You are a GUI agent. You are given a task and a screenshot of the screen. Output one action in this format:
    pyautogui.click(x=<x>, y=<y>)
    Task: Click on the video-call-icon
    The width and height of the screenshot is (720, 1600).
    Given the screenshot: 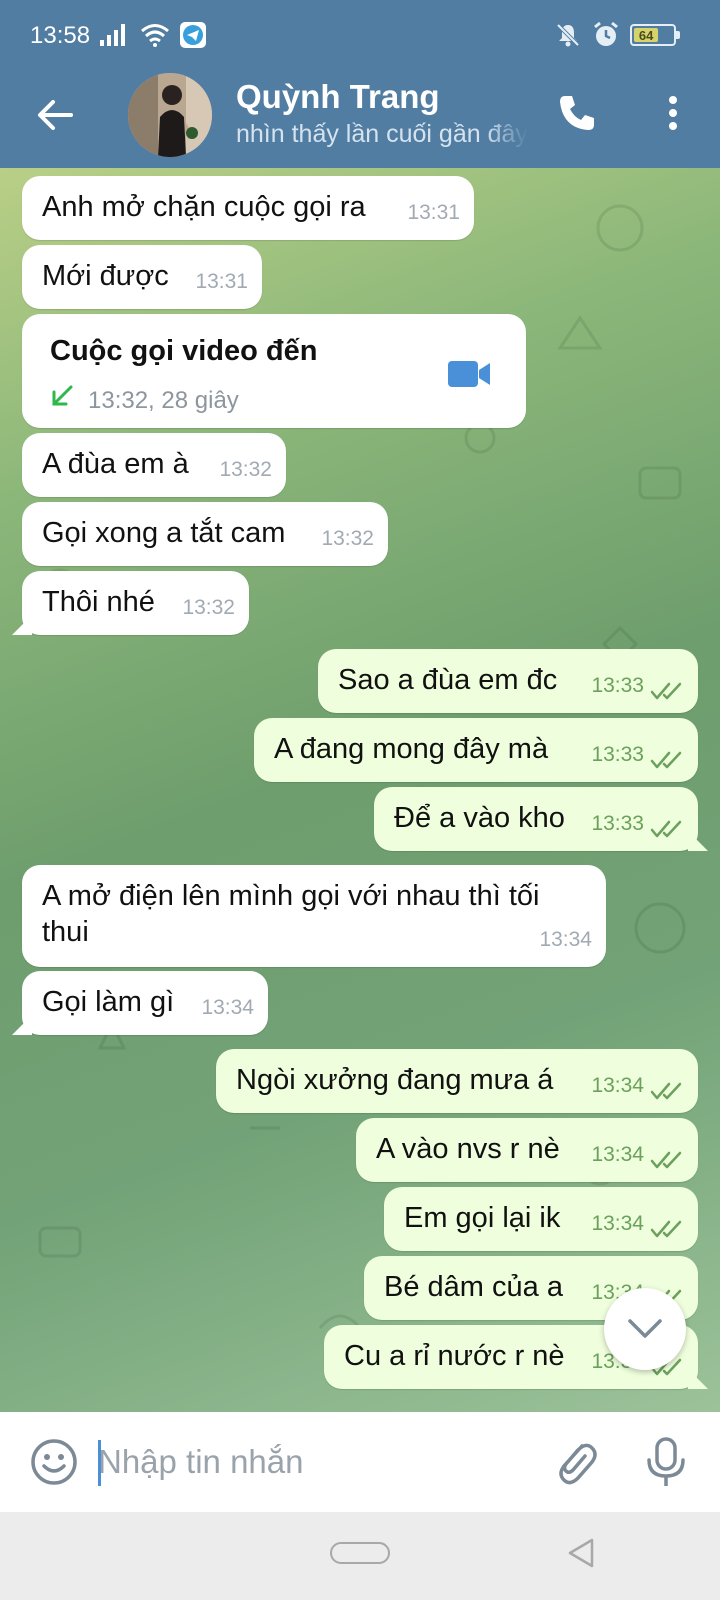 What is the action you would take?
    pyautogui.click(x=470, y=374)
    